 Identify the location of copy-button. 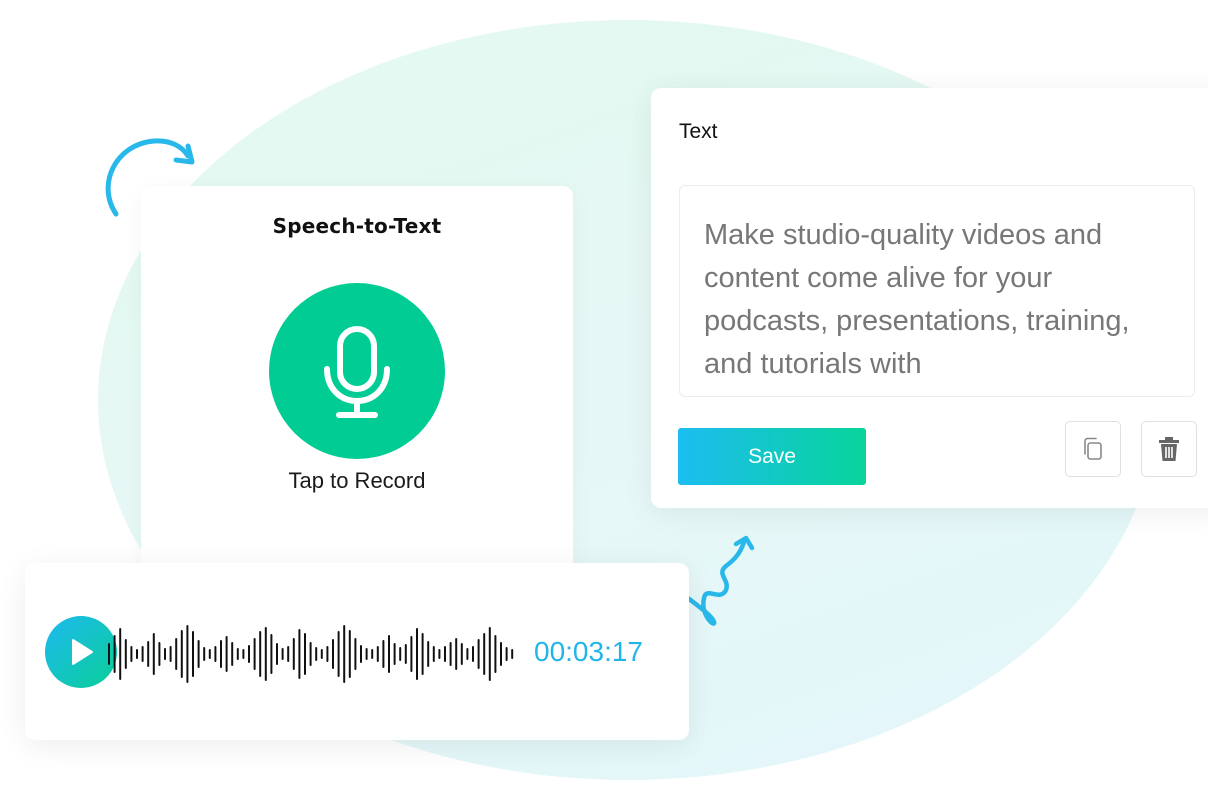
(1093, 449).